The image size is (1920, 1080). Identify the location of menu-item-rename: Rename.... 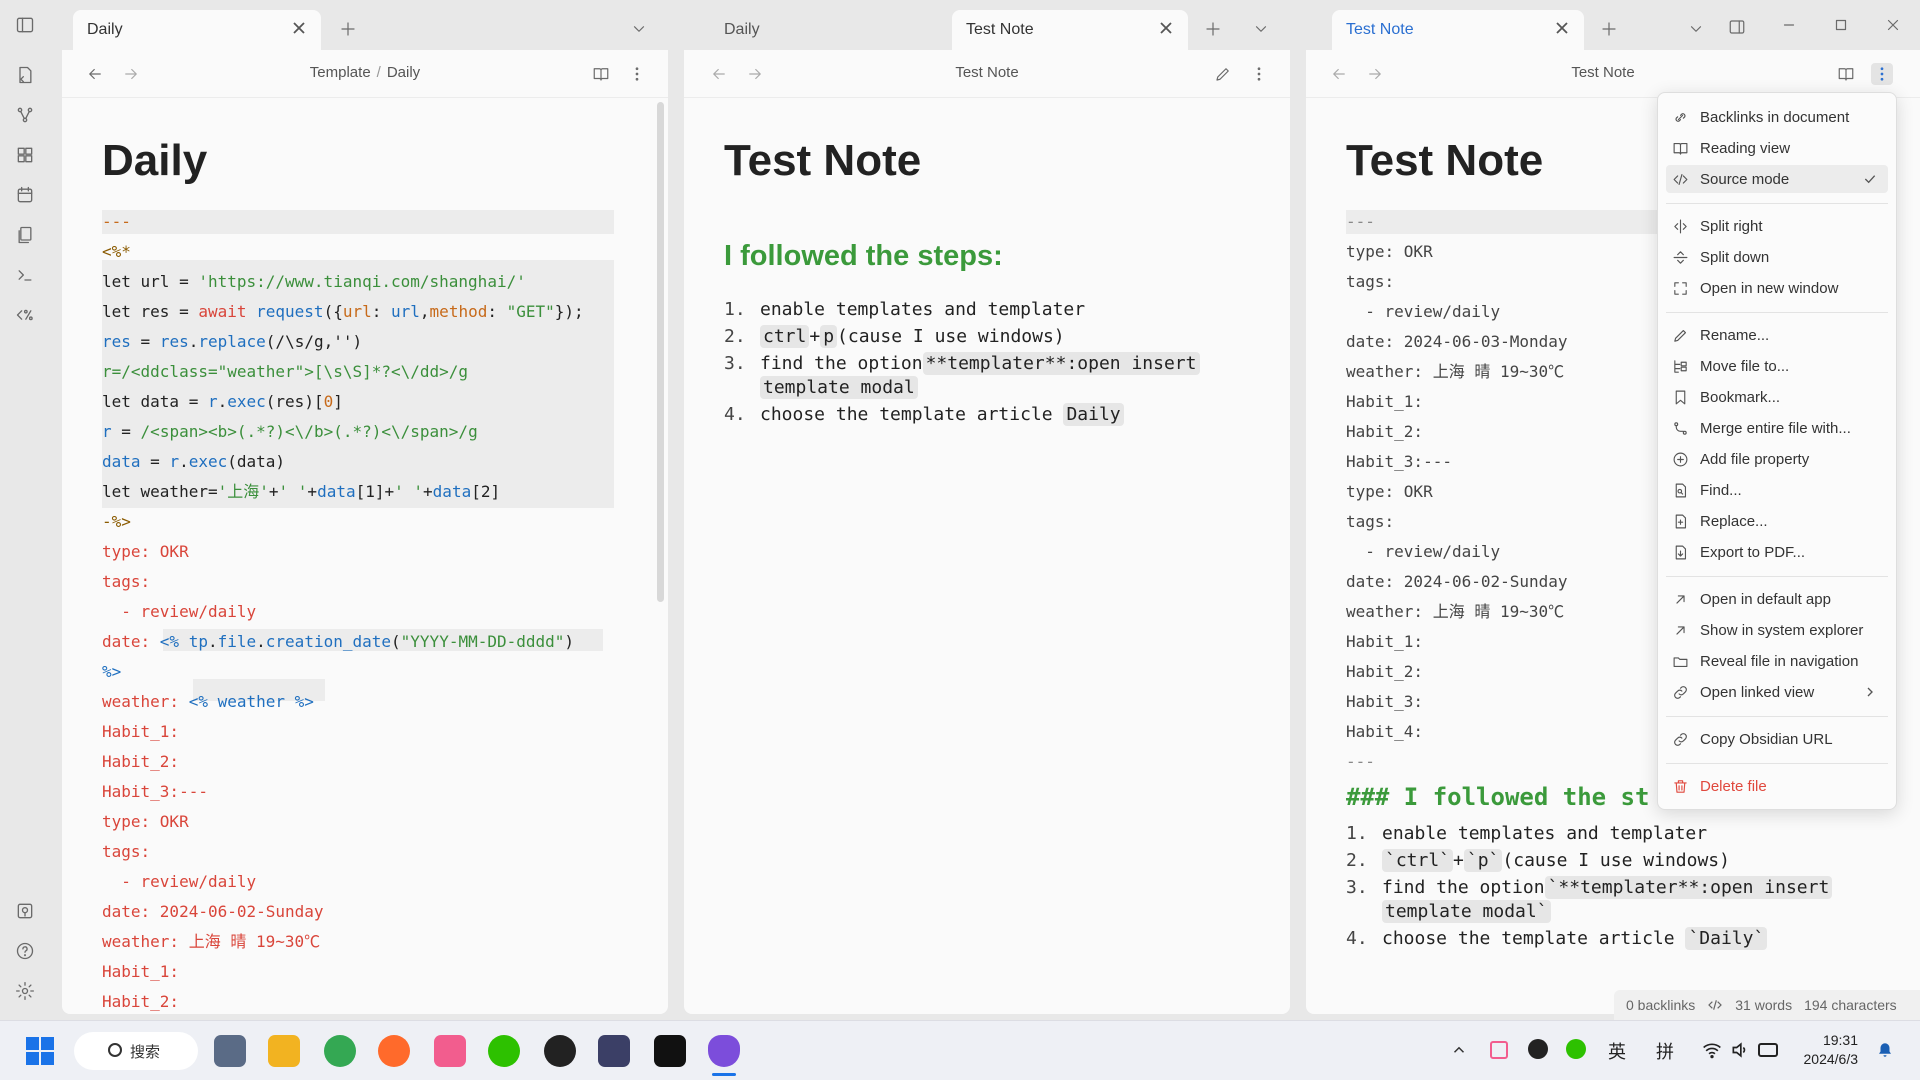
(1777, 335).